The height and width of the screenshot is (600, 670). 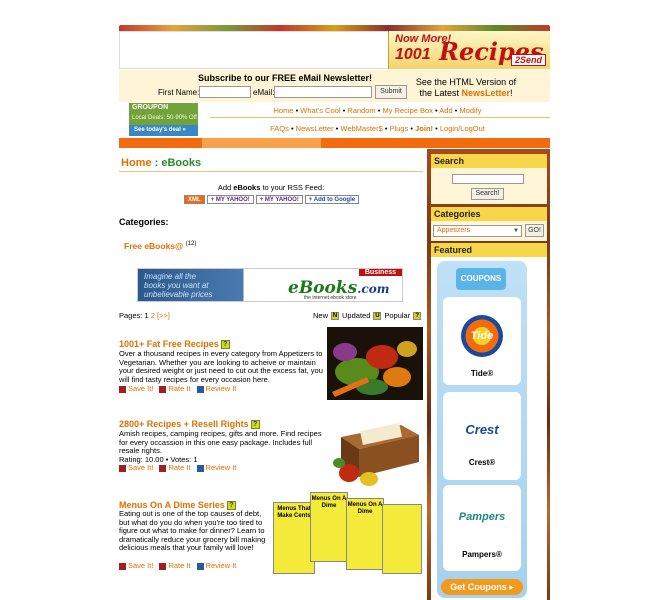 I want to click on nav-login-logout: Login/LogOut, so click(x=462, y=128).